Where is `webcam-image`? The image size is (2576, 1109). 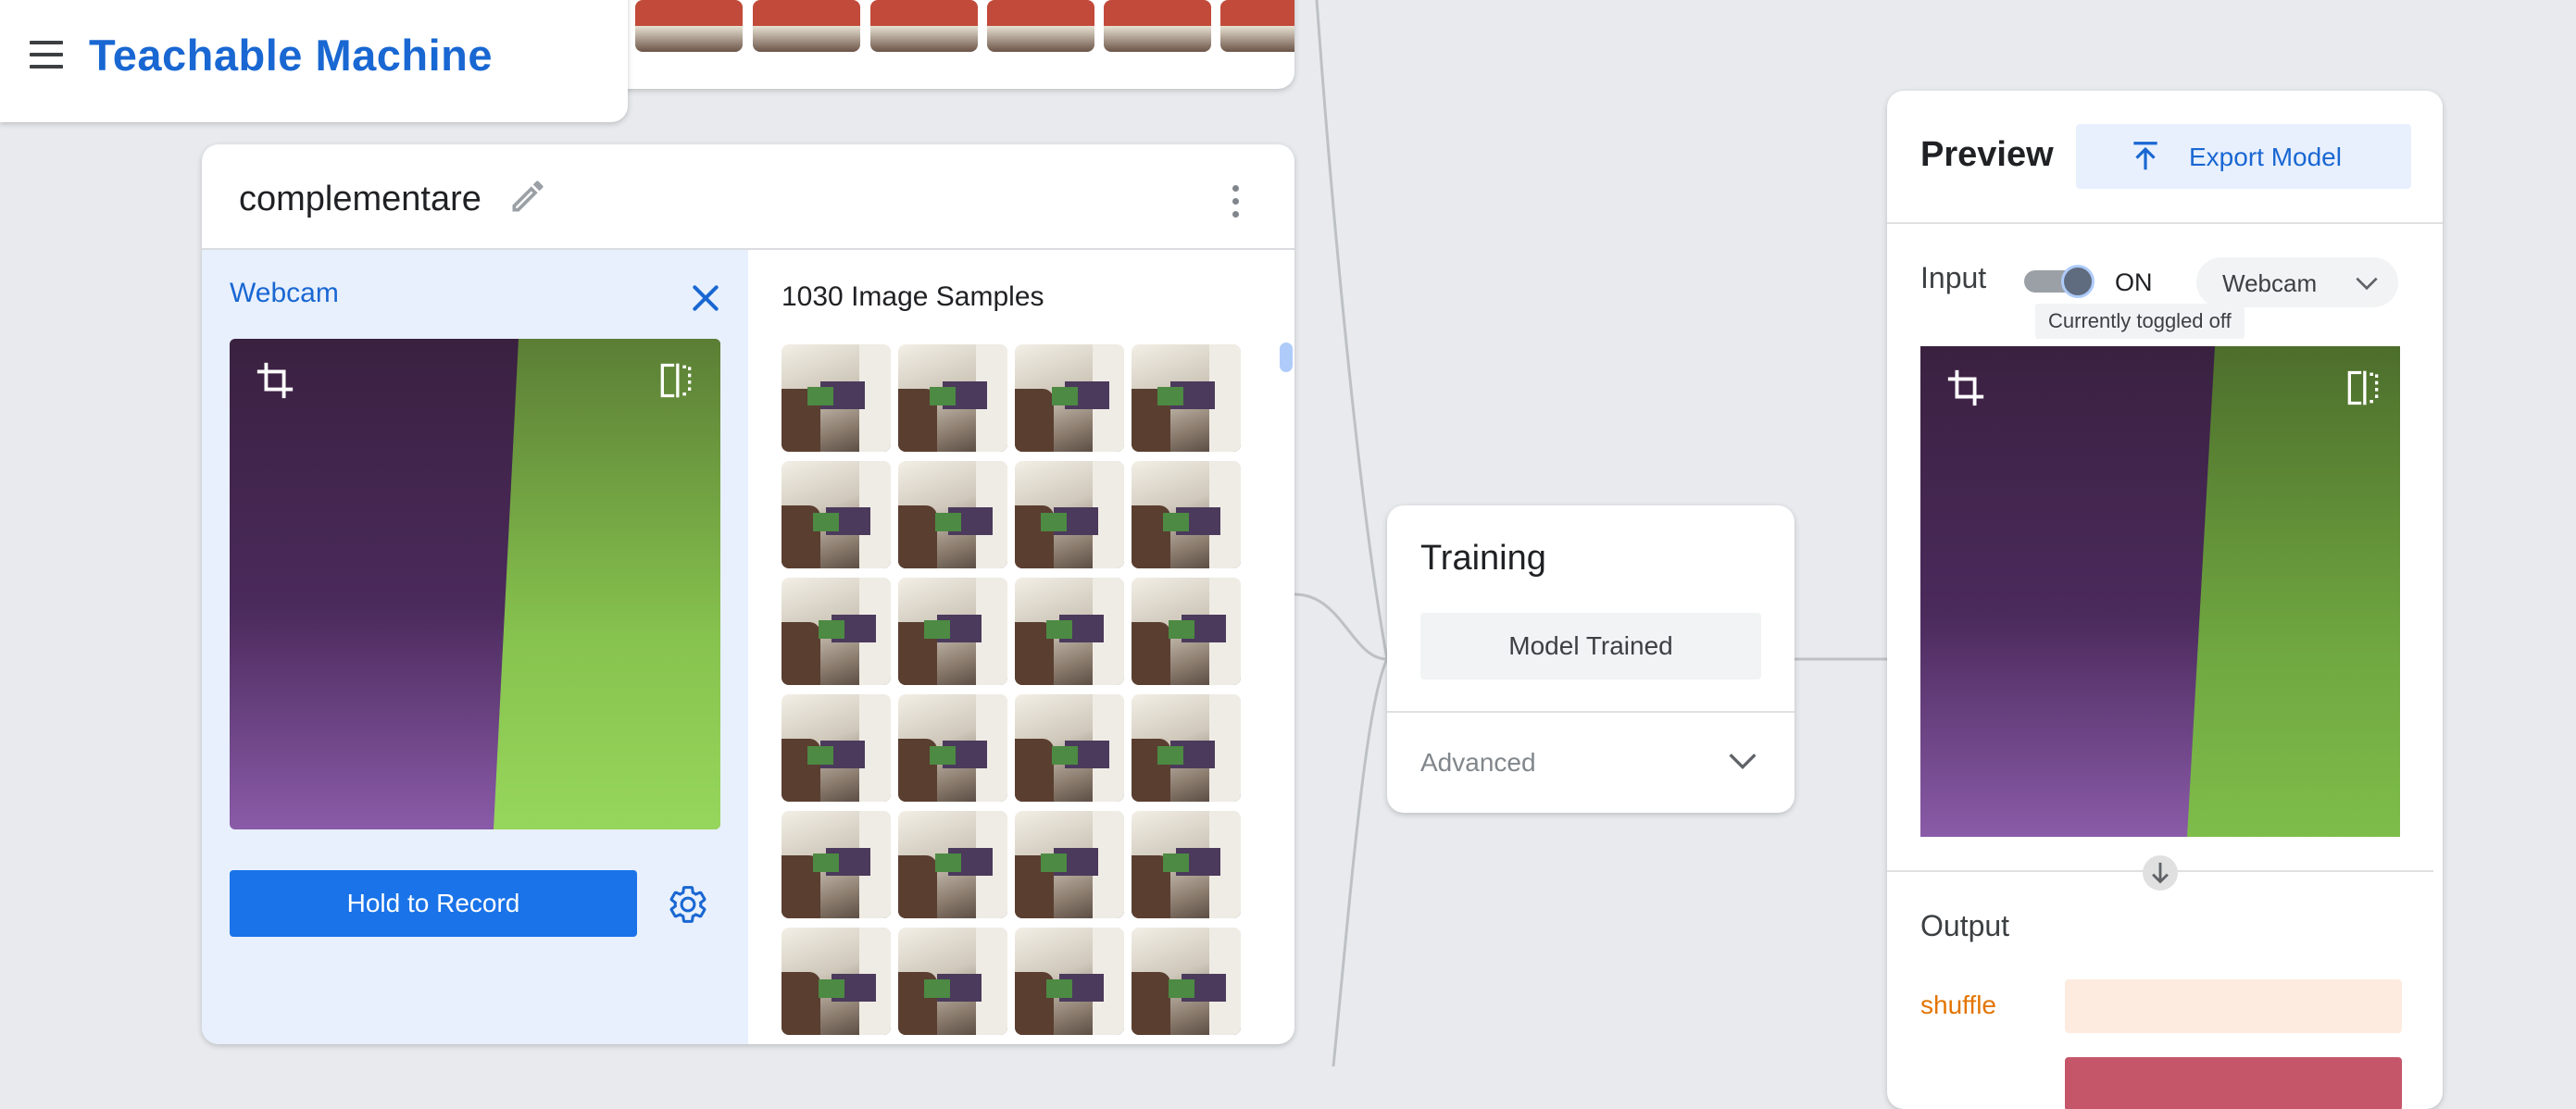
webcam-image is located at coordinates (475, 584).